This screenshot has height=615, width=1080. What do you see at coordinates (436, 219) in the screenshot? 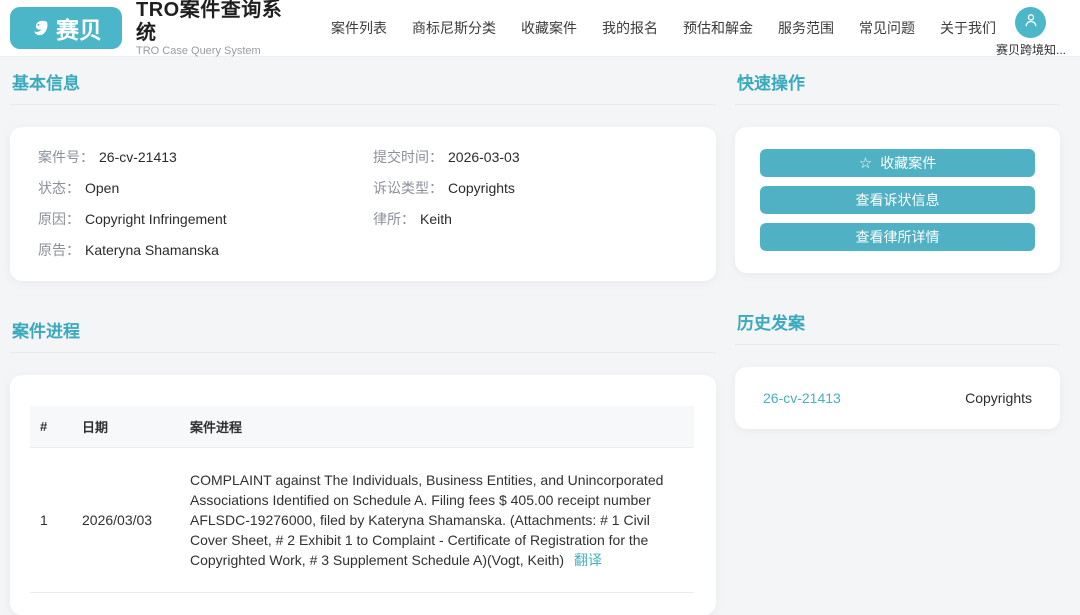
I see `field-value: Keith` at bounding box center [436, 219].